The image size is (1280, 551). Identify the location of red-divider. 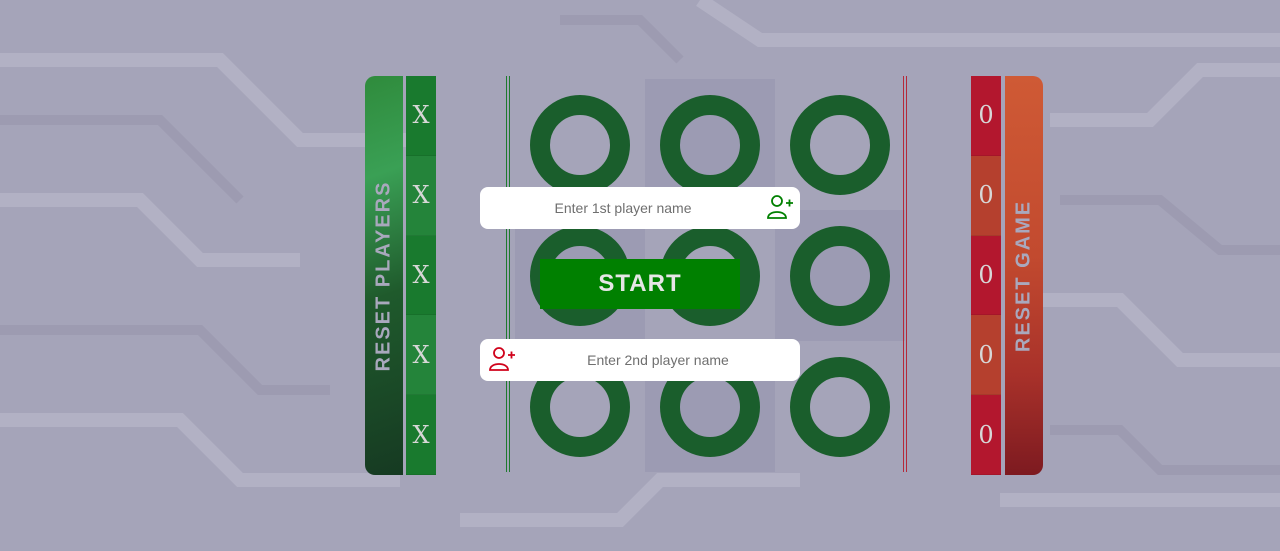
(905, 274).